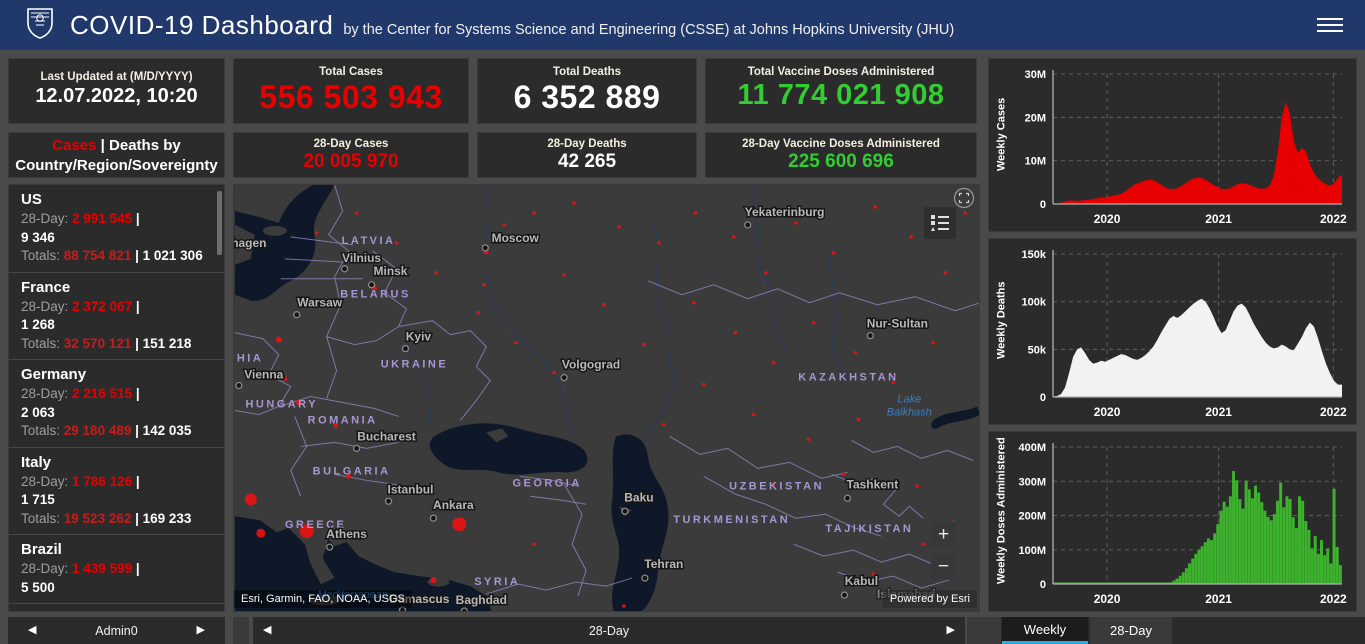 The height and width of the screenshot is (644, 1365). I want to click on weekly-doses-administered-plot: 0 100M 200M 300M 400M 2020 2021 2022, so click(1172, 521).